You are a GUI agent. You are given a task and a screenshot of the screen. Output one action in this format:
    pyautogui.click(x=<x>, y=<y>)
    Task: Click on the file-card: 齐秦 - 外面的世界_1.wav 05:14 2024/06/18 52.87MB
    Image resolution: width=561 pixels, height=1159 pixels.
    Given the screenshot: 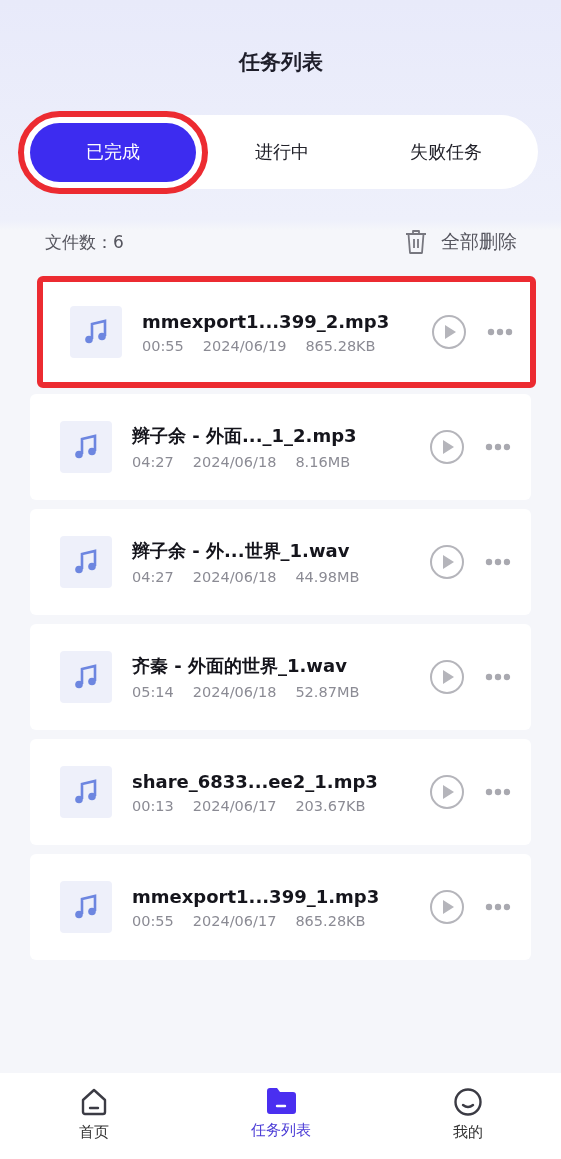 What is the action you would take?
    pyautogui.click(x=280, y=677)
    